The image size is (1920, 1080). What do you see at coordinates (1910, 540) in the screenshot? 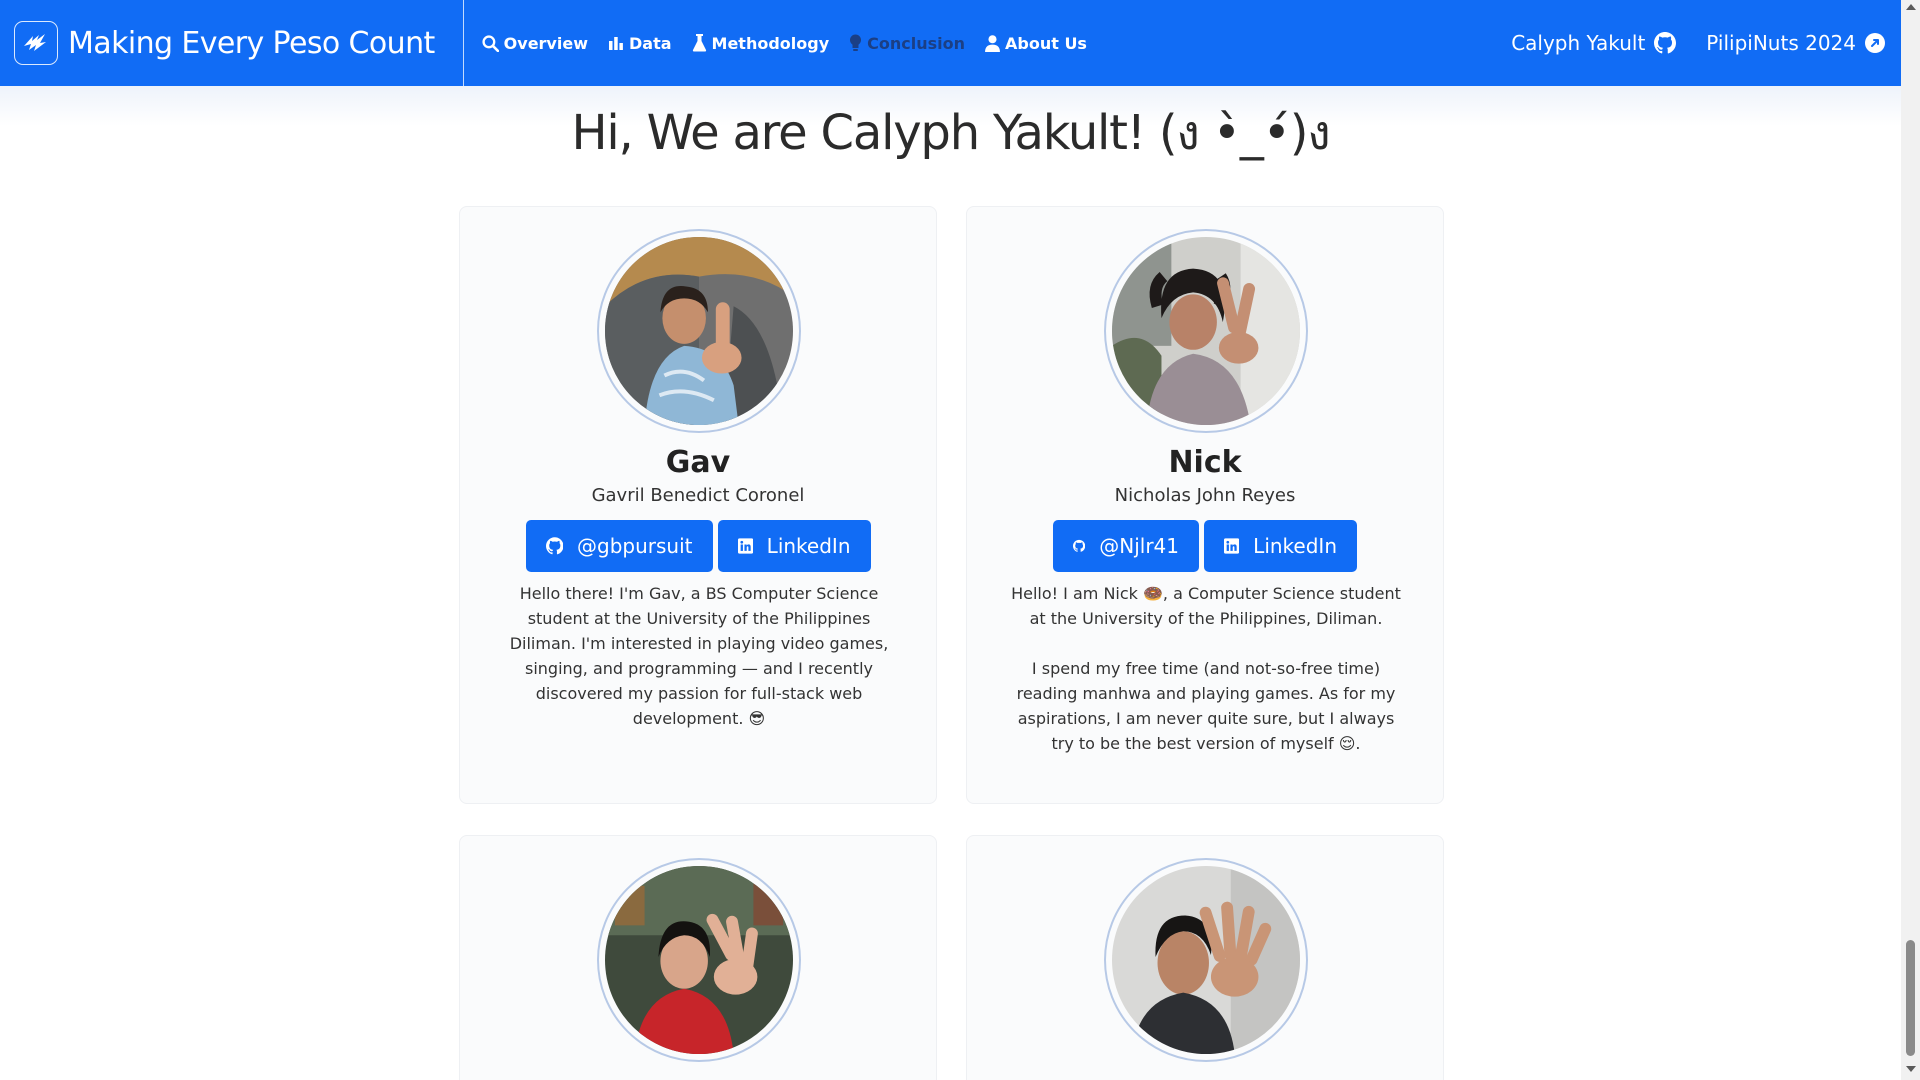
I see `page-scrollbar` at bounding box center [1910, 540].